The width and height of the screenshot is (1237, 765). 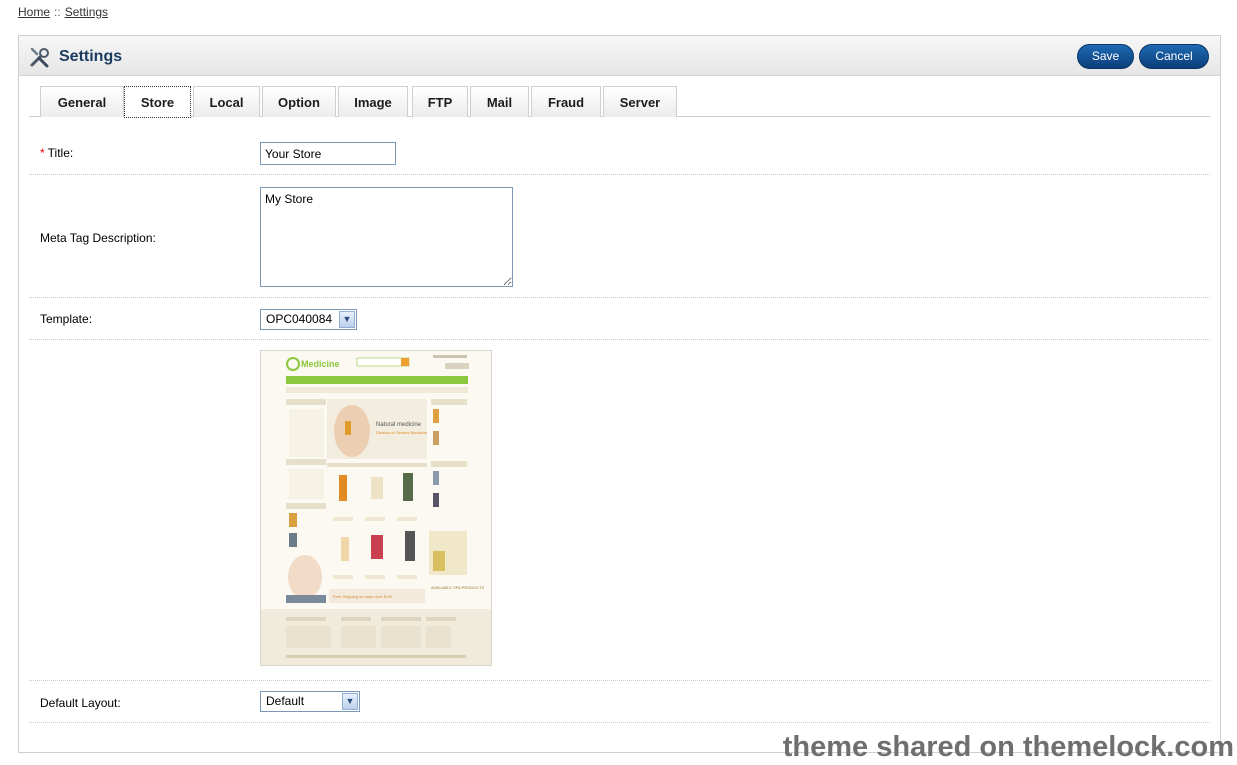 What do you see at coordinates (619, 154) in the screenshot?
I see `title-row: * Title:` at bounding box center [619, 154].